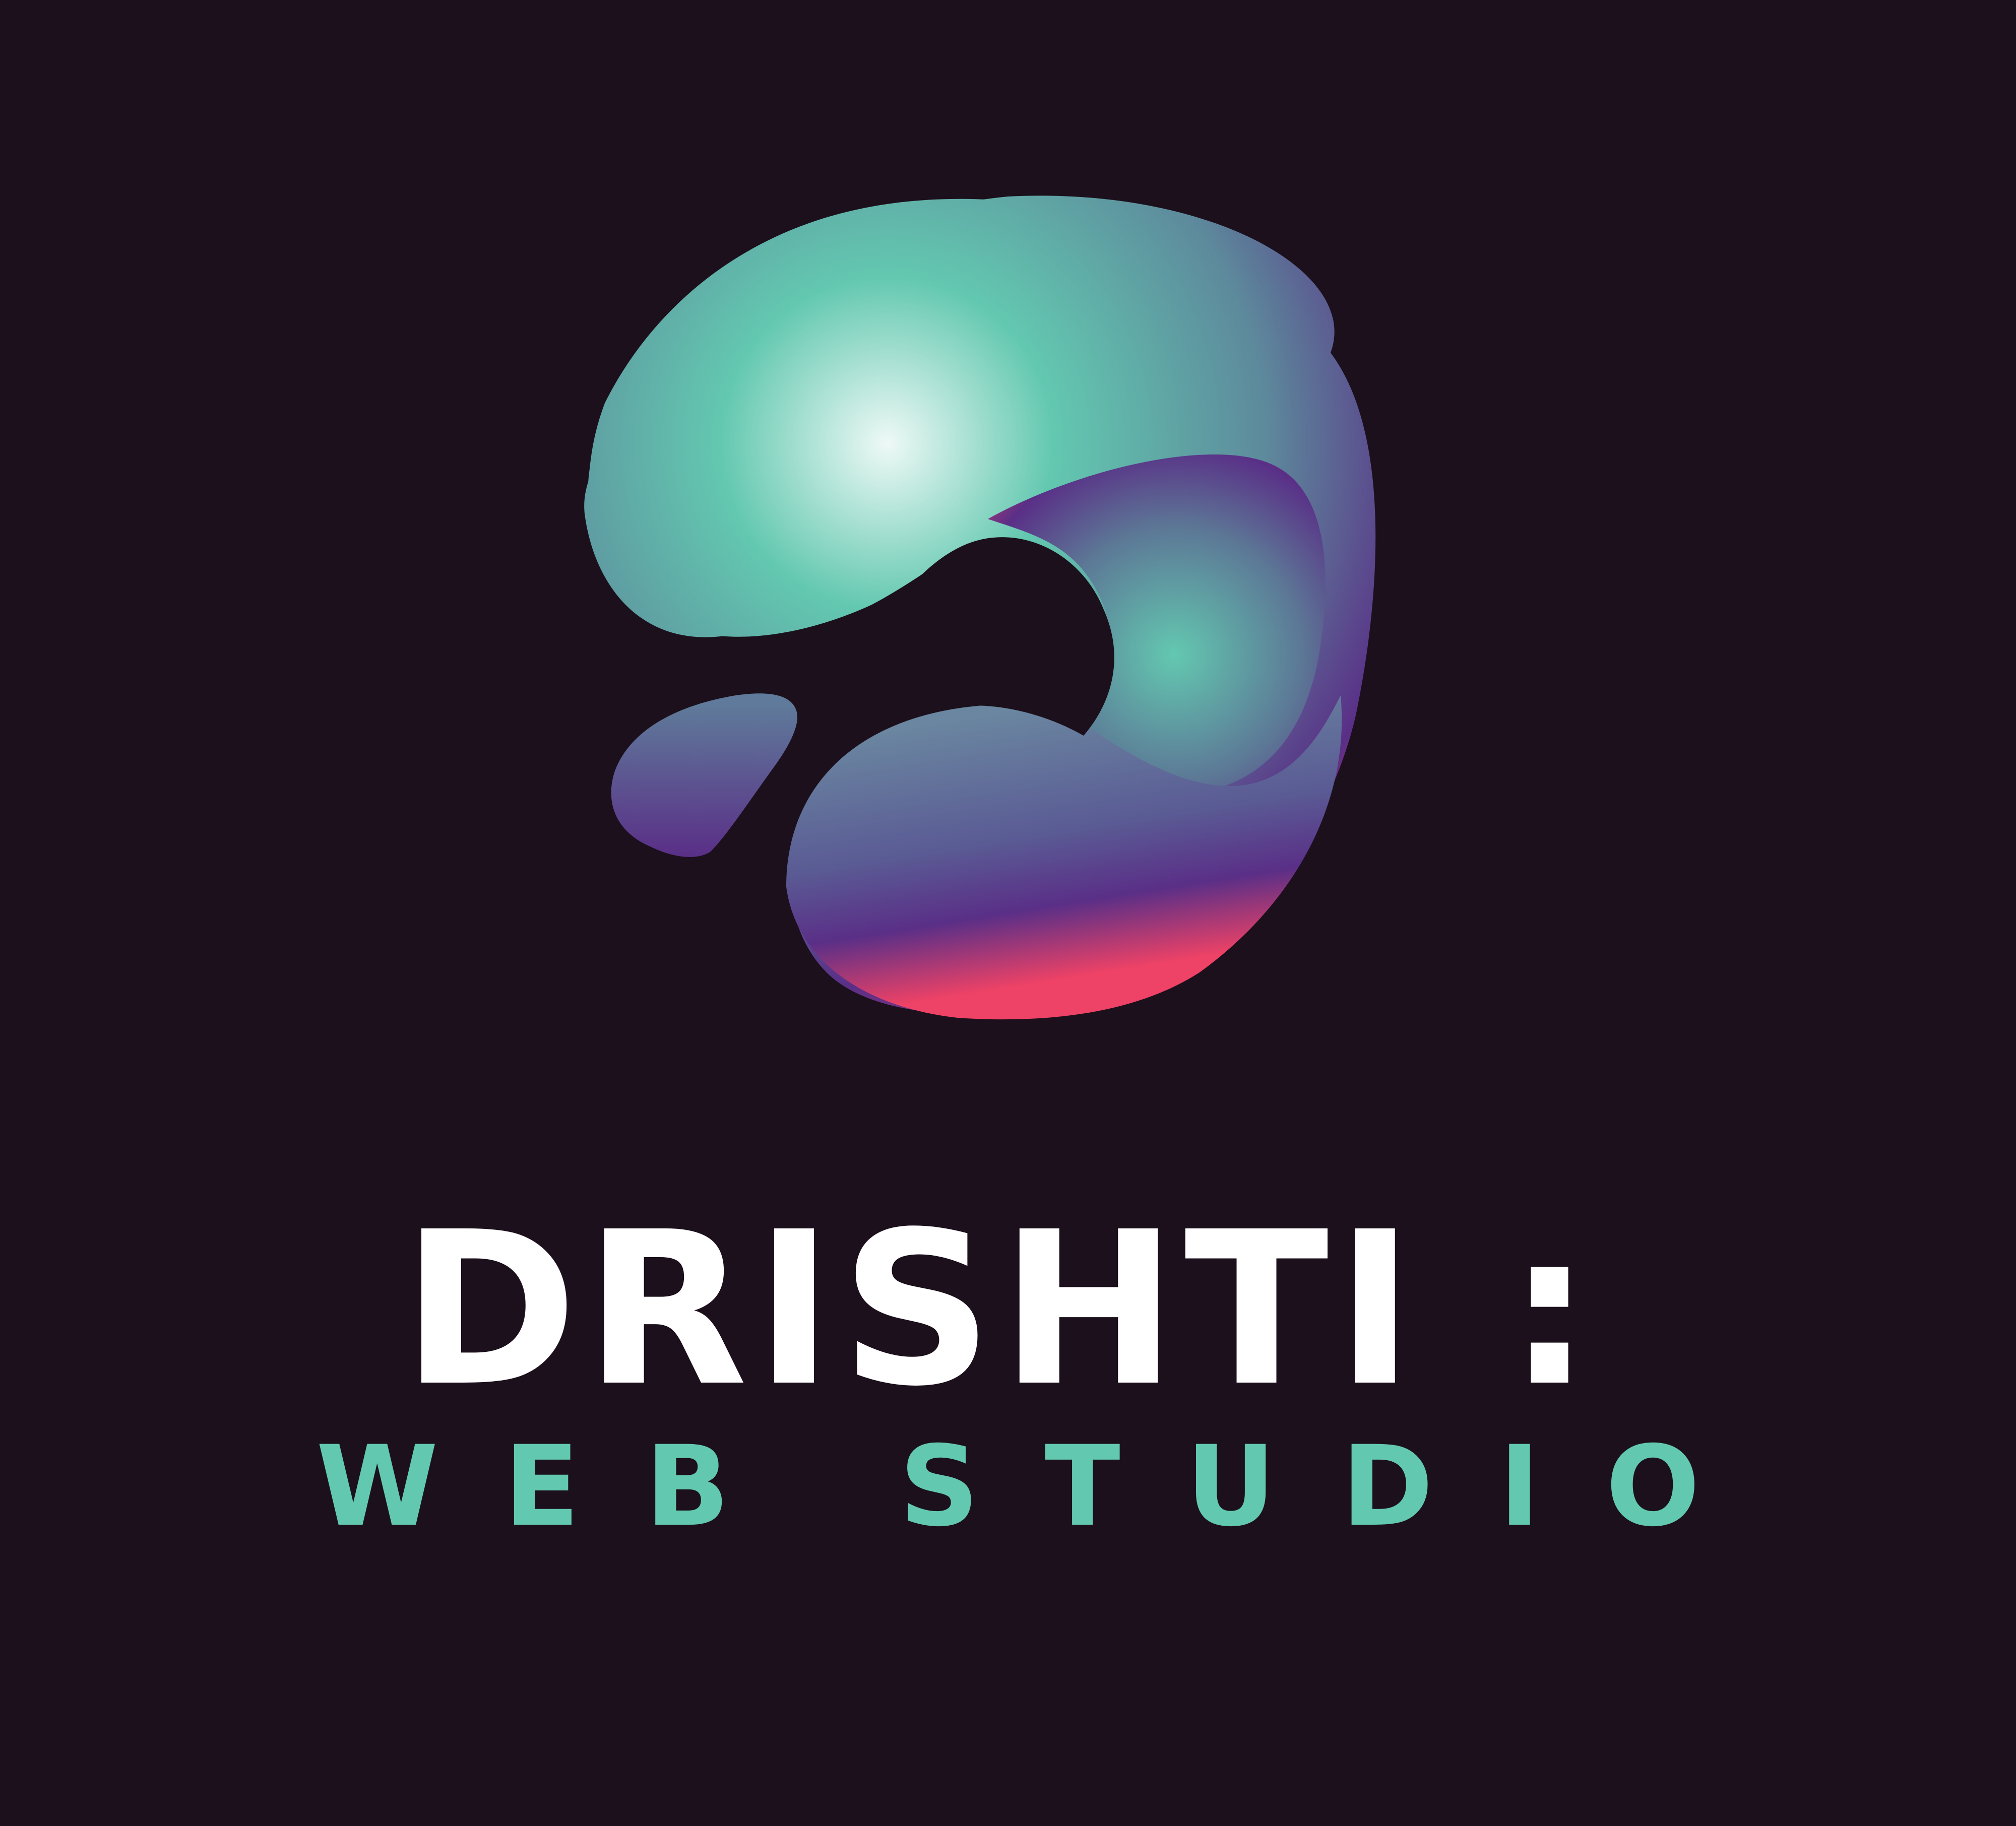  What do you see at coordinates (704, 775) in the screenshot?
I see `logo-droplet` at bounding box center [704, 775].